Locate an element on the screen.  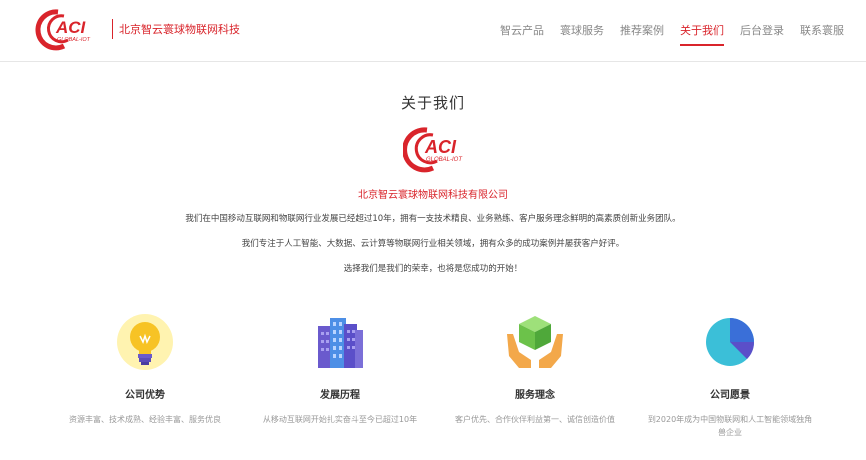
feature-vision: 公司愿景 到2020年成为中国物联网和人工智能领域独角兽企业 is located at coordinates (730, 375).